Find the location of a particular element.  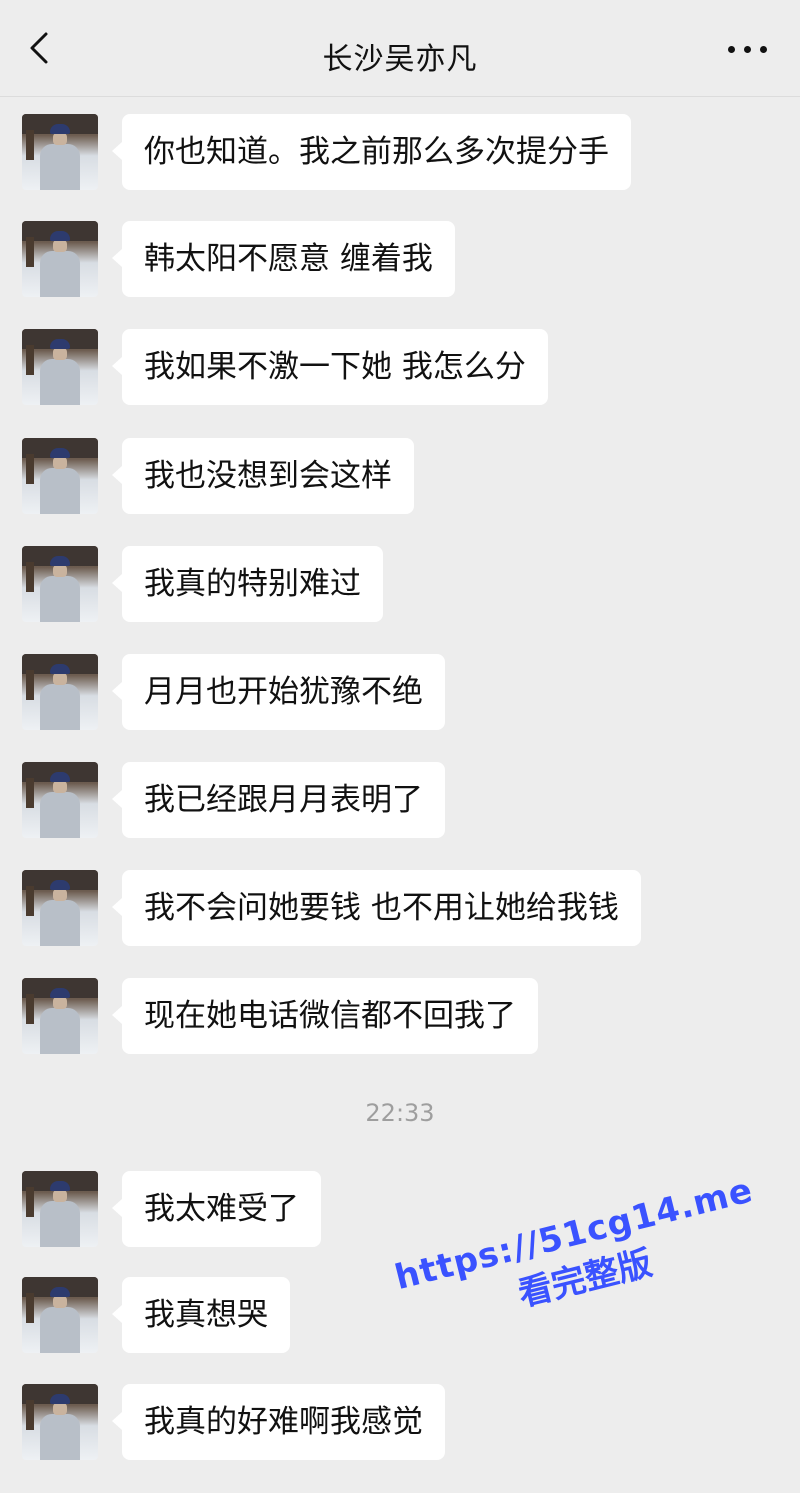

message-bubble: 月月也开始犹豫不绝 is located at coordinates (278, 692).